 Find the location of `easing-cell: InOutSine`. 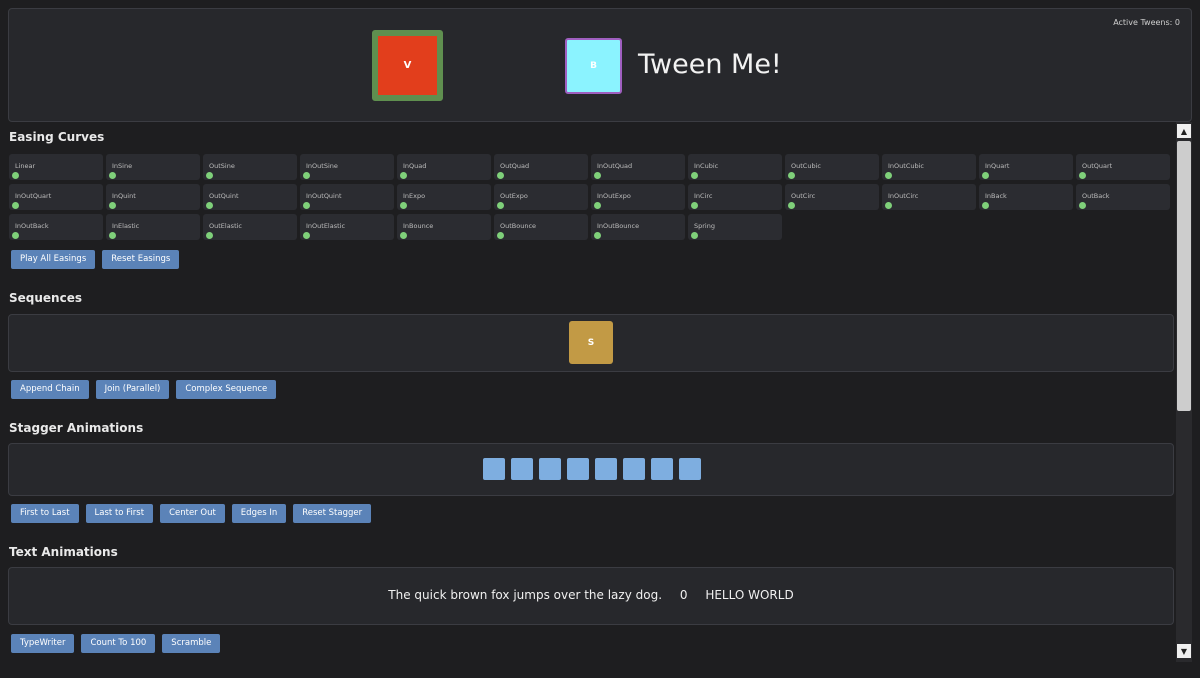

easing-cell: InOutSine is located at coordinates (347, 167).